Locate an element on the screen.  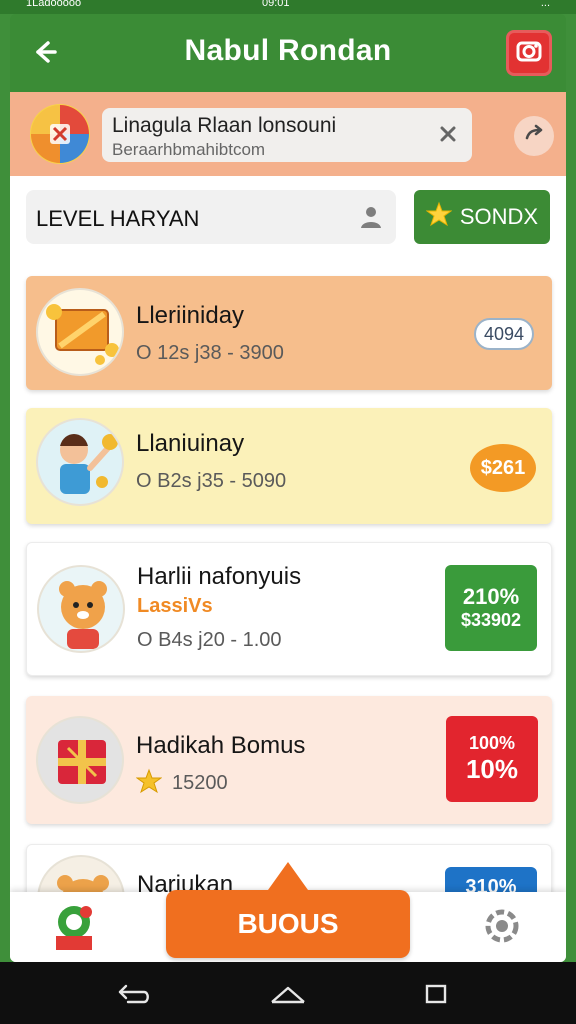
bear-avatar-icon is located at coordinates (81, 609).